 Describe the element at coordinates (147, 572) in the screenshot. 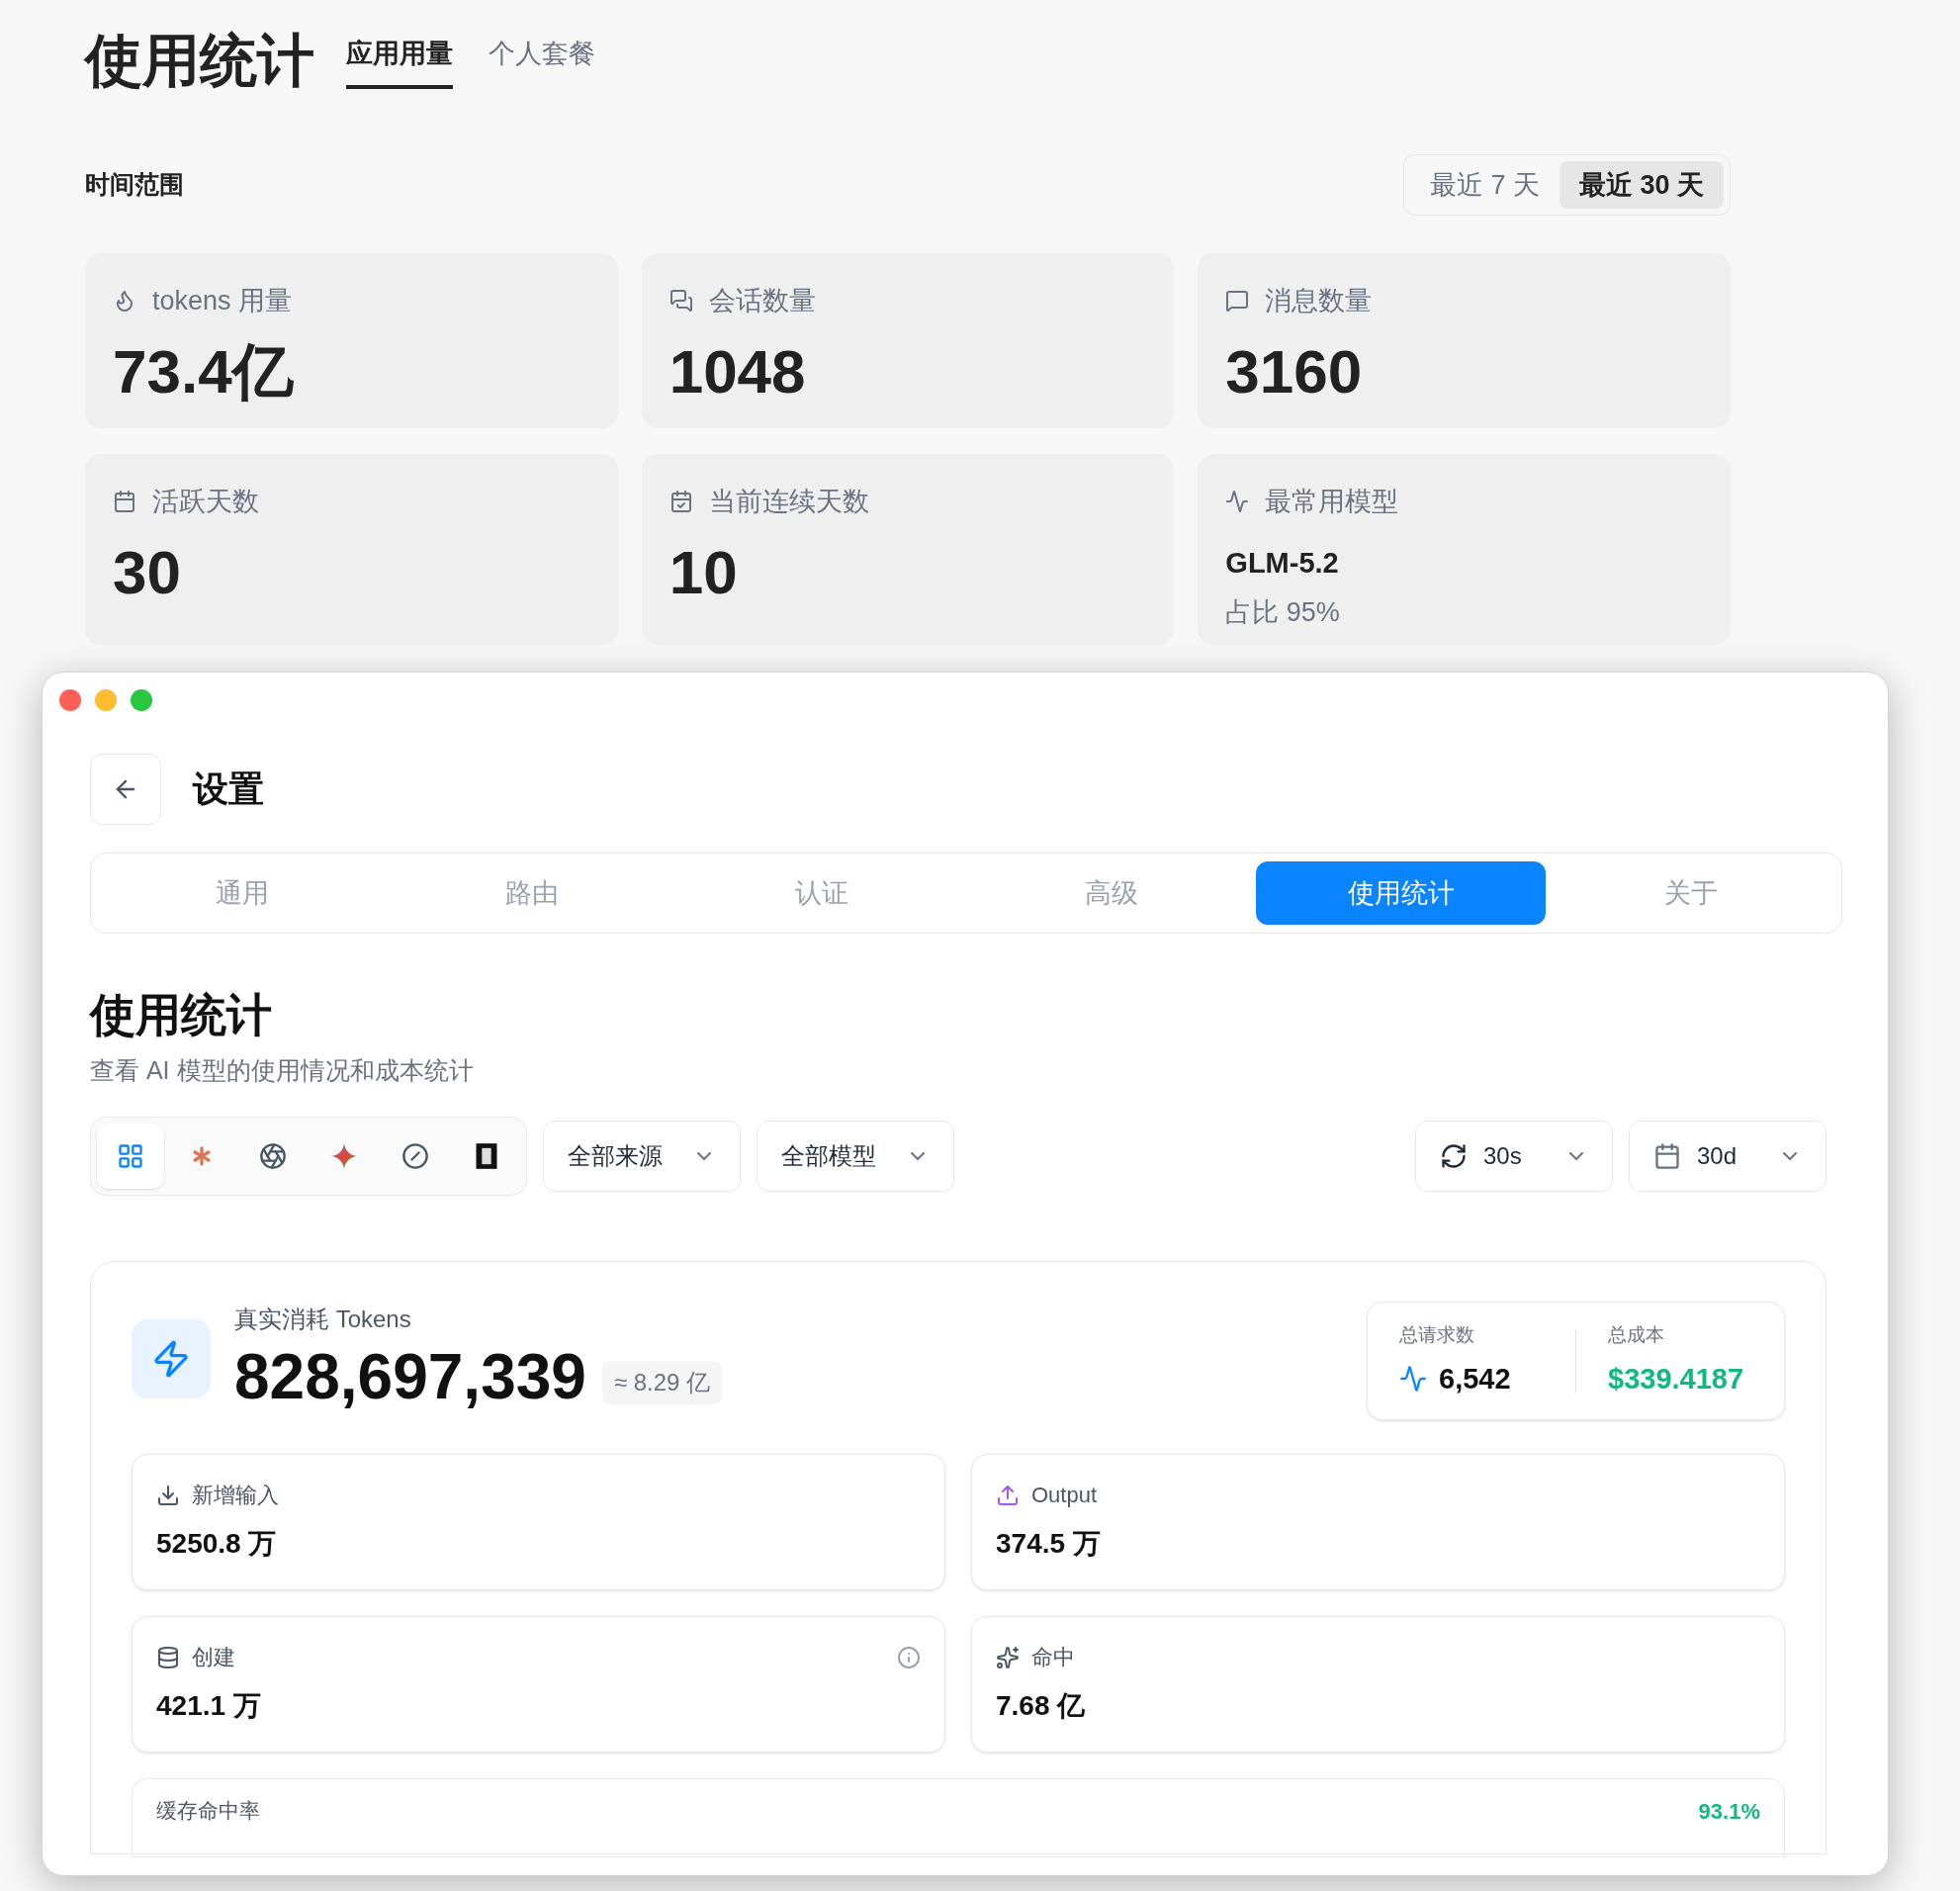

I see `stat-value: 30` at that location.